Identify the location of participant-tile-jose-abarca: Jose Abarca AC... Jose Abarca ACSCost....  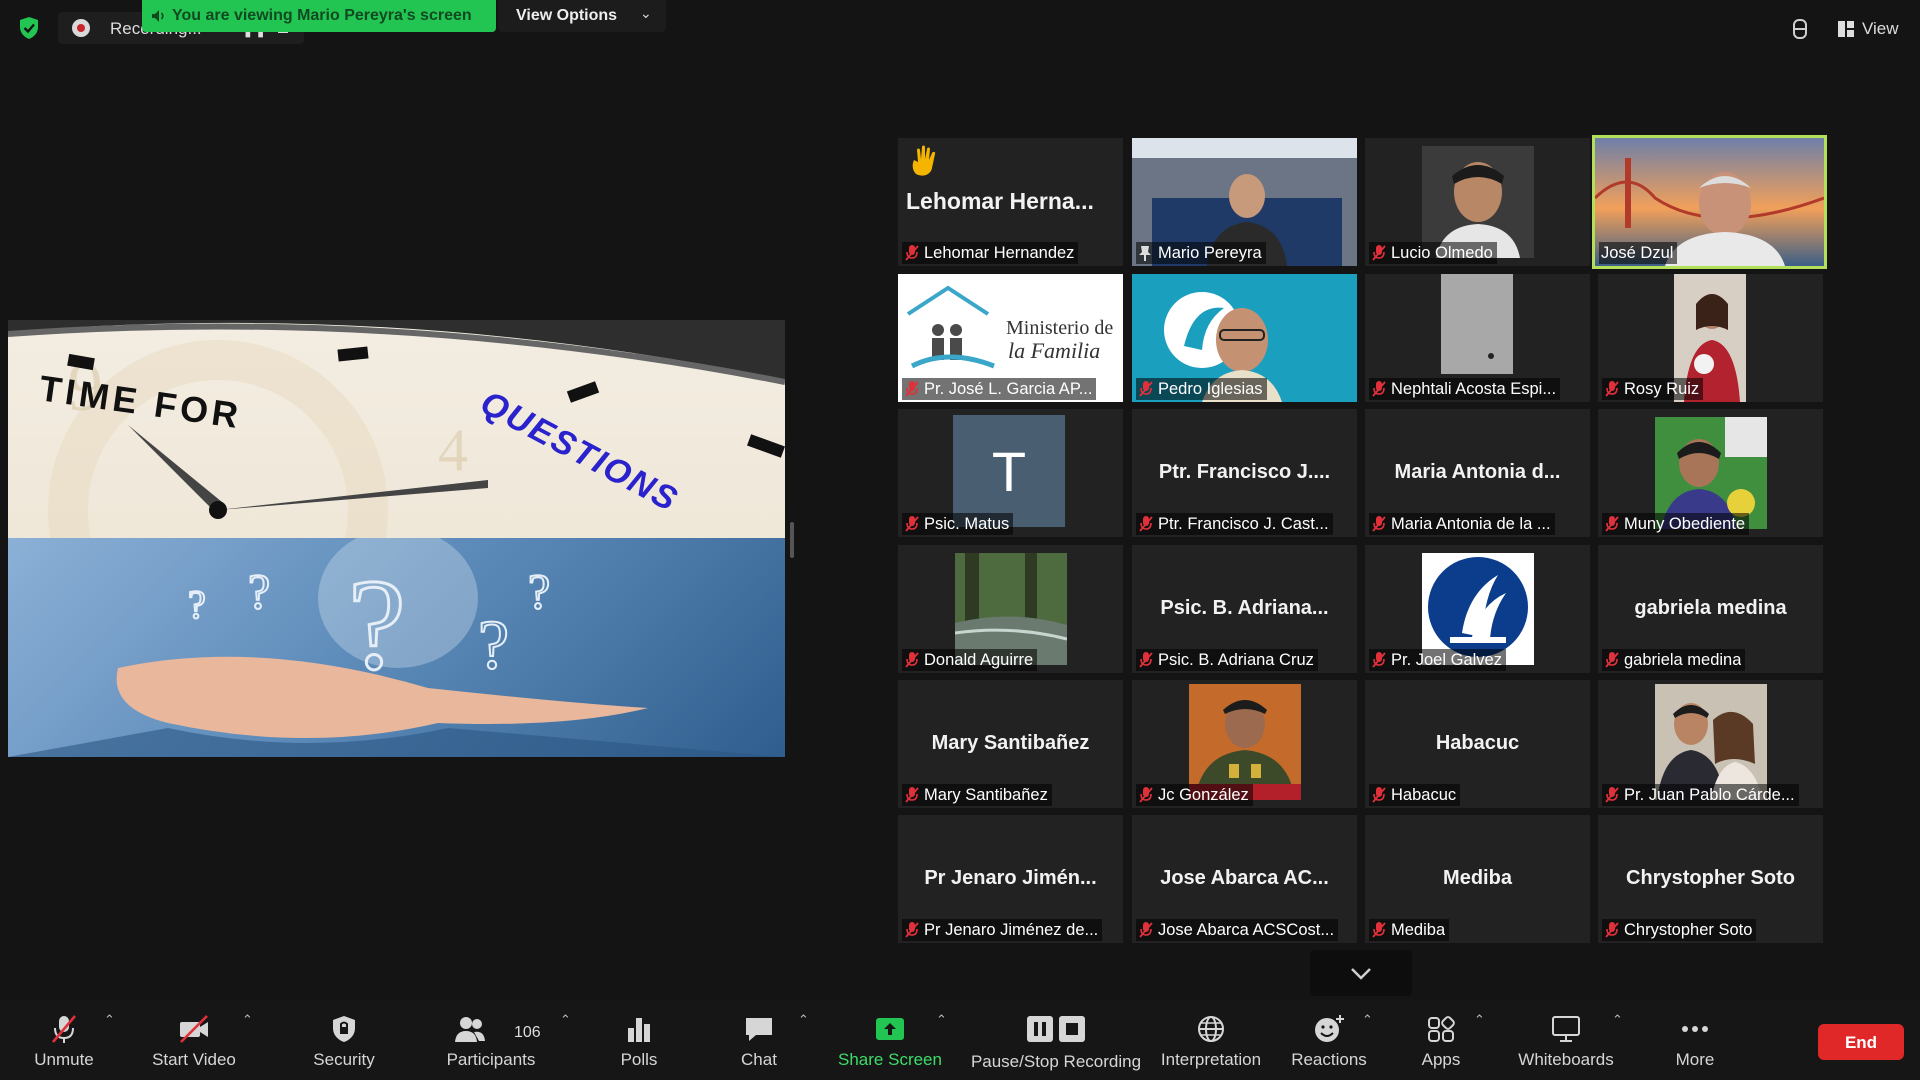
(1244, 879).